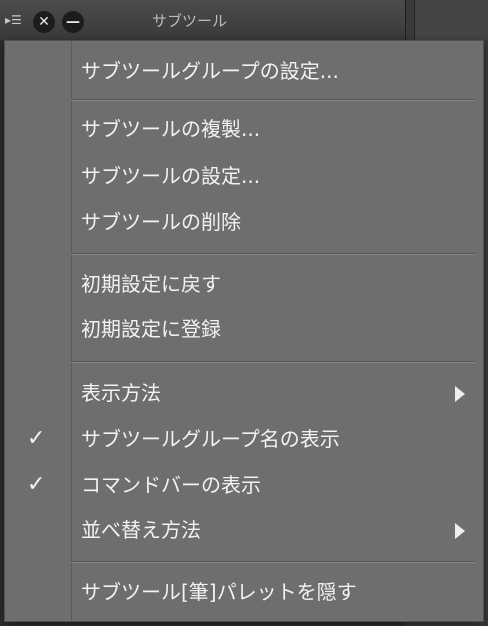  I want to click on menu-item-display-method: 表示方法, so click(244, 393).